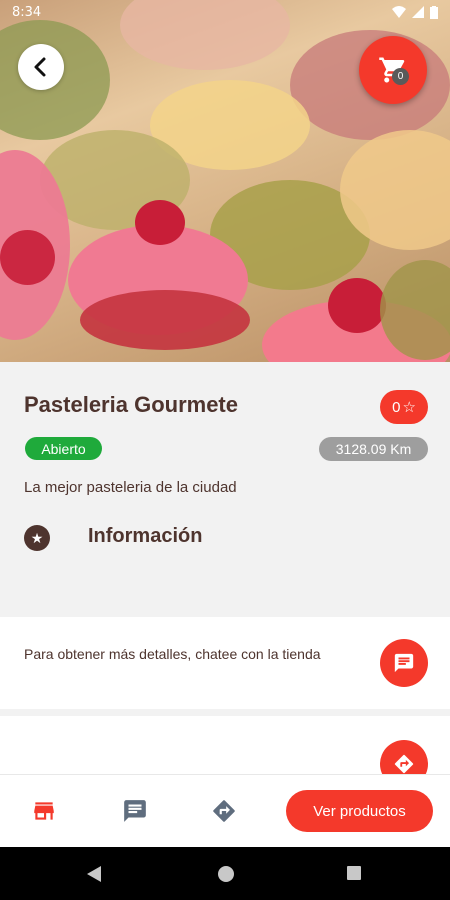 This screenshot has height=900, width=450. What do you see at coordinates (373, 449) in the screenshot?
I see `distance-badge: 3128.09 Km` at bounding box center [373, 449].